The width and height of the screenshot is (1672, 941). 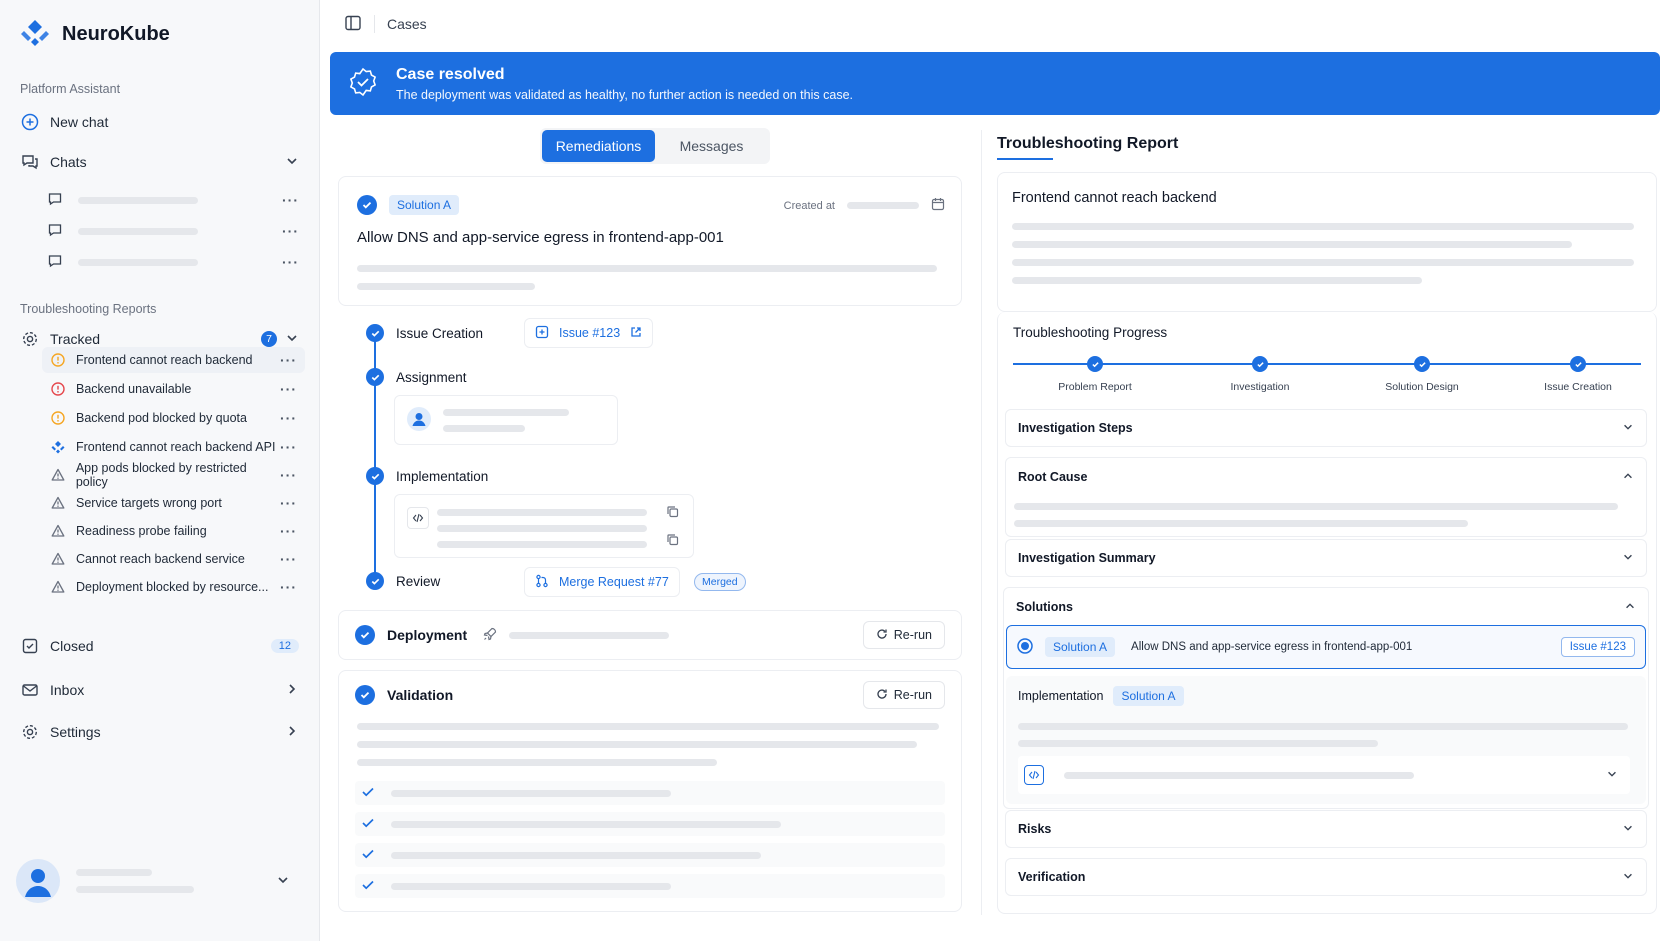 I want to click on solution-issue-link: Issue #123, so click(x=1597, y=647).